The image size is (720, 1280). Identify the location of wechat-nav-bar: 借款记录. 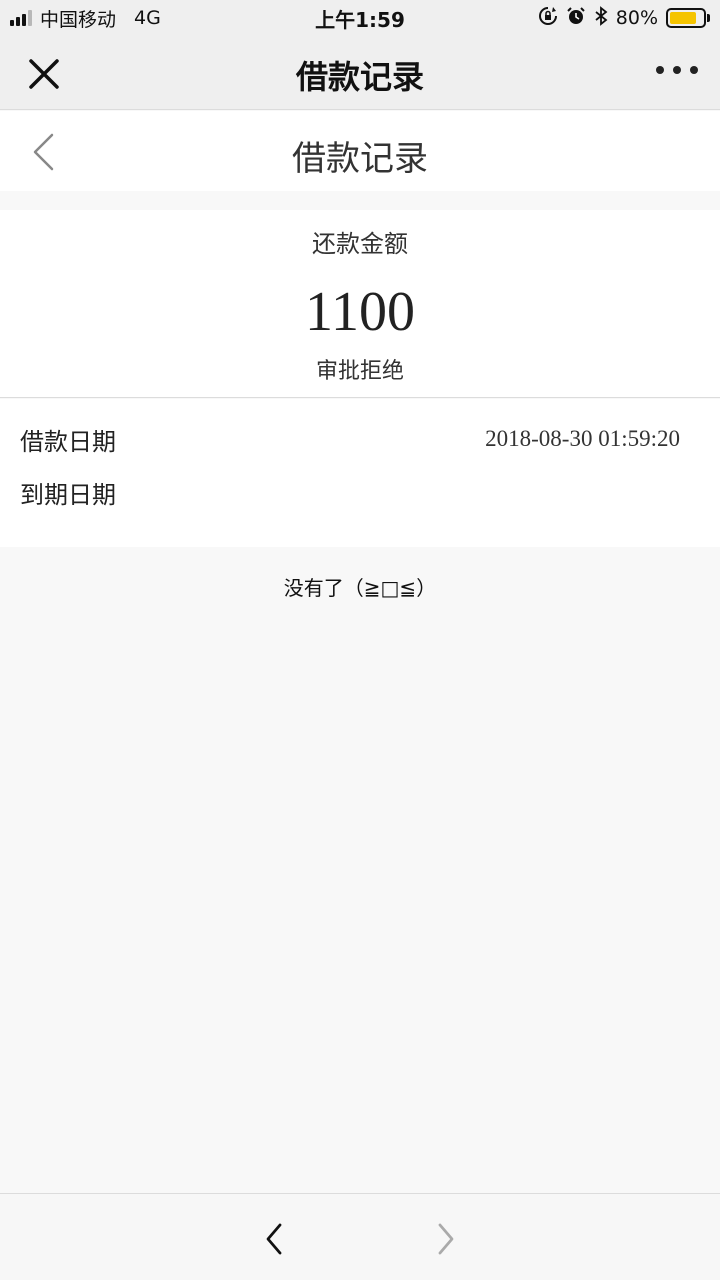
(360, 73).